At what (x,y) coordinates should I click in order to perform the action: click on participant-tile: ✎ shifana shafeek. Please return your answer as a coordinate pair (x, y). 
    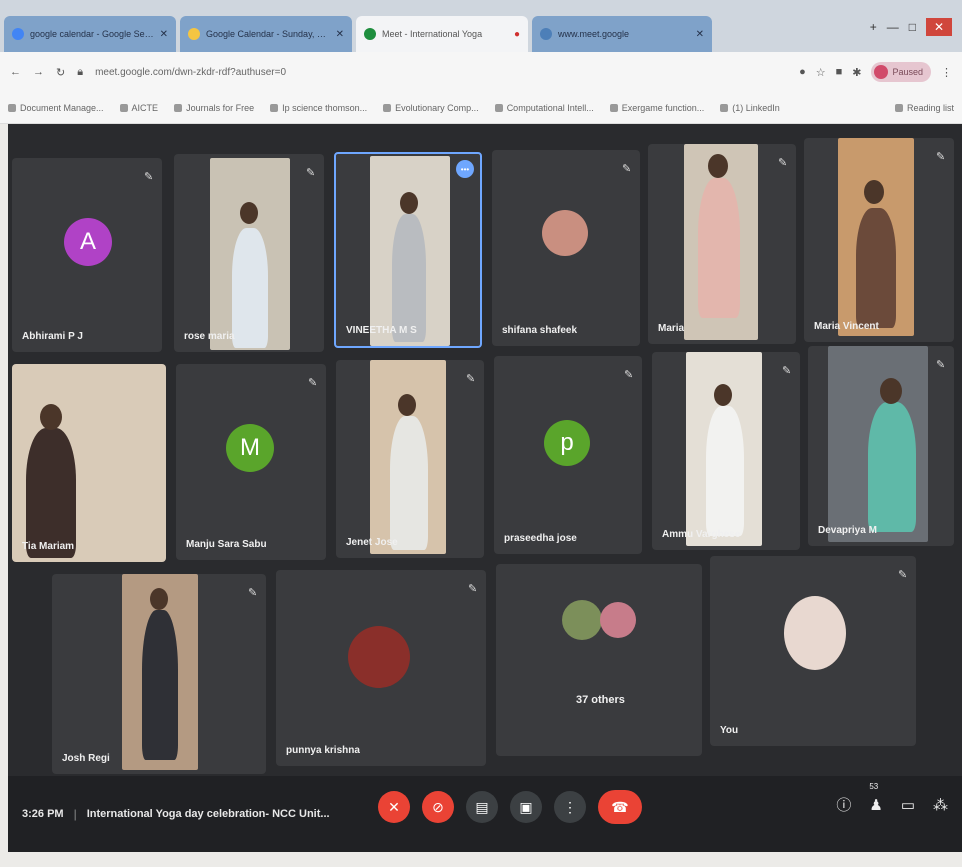
    Looking at the image, I should click on (566, 248).